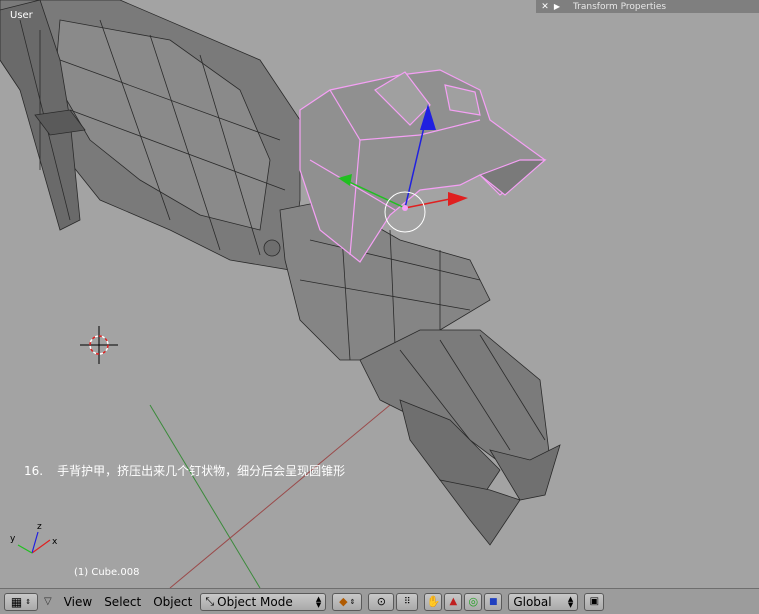  I want to click on square-icon: ■, so click(493, 601).